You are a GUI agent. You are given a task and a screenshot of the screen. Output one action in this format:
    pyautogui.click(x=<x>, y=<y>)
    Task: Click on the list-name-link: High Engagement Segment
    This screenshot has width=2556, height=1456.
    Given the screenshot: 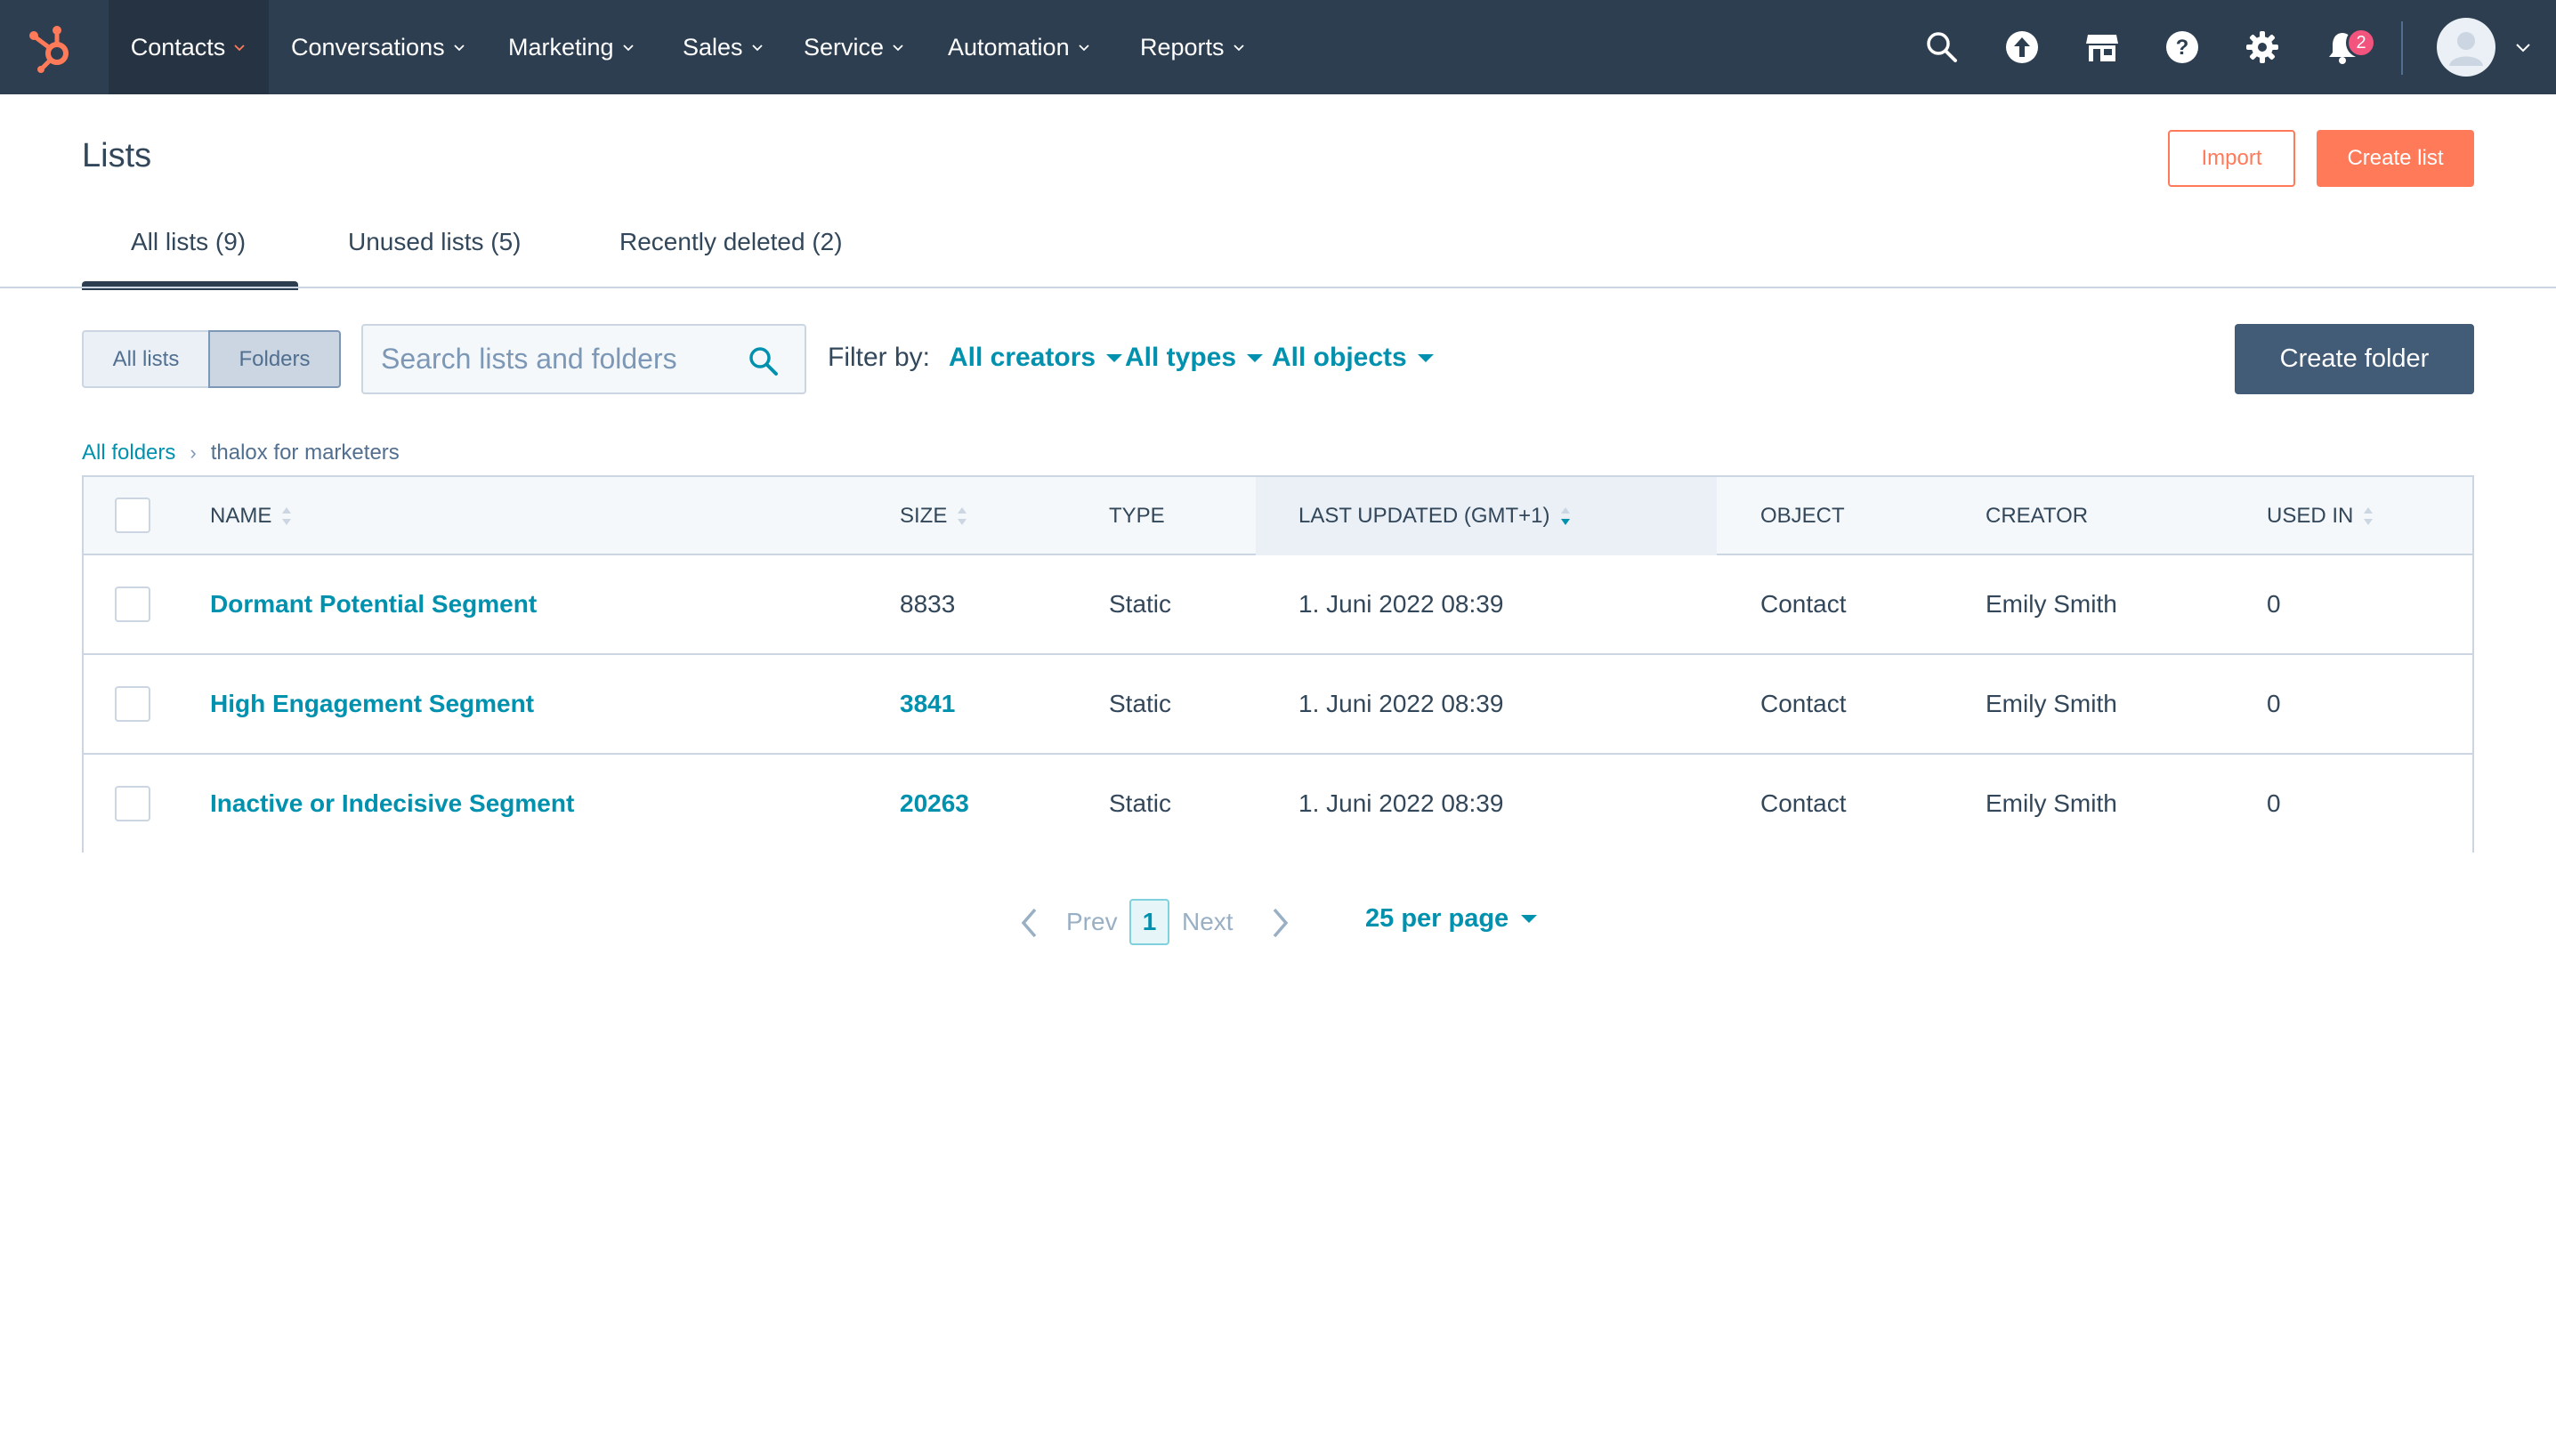 What is the action you would take?
    pyautogui.click(x=372, y=704)
    